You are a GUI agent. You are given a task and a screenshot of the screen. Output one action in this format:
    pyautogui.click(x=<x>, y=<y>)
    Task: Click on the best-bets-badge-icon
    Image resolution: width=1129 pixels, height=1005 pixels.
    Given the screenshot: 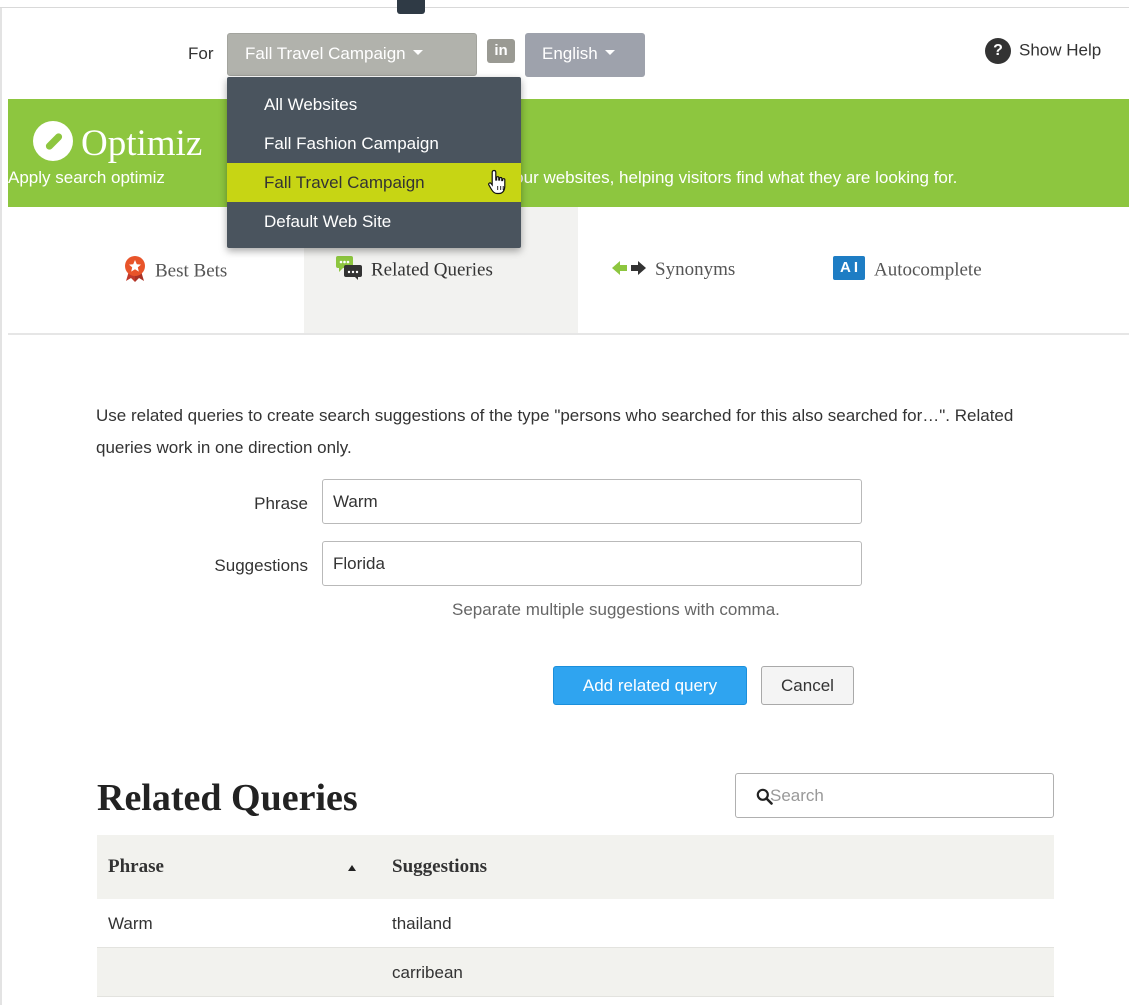 What is the action you would take?
    pyautogui.click(x=135, y=269)
    